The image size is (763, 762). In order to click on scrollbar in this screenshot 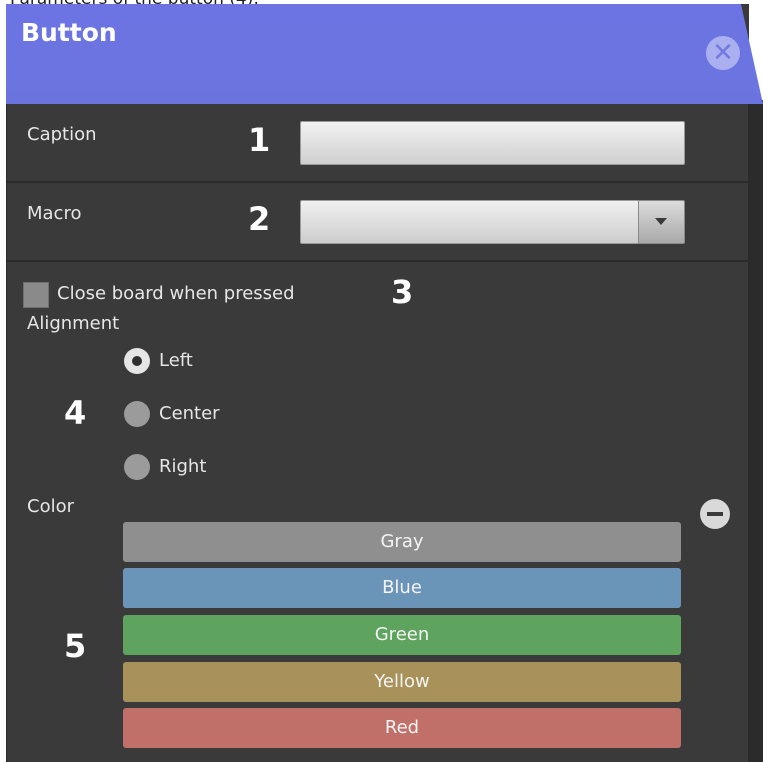, I will do `click(755, 431)`.